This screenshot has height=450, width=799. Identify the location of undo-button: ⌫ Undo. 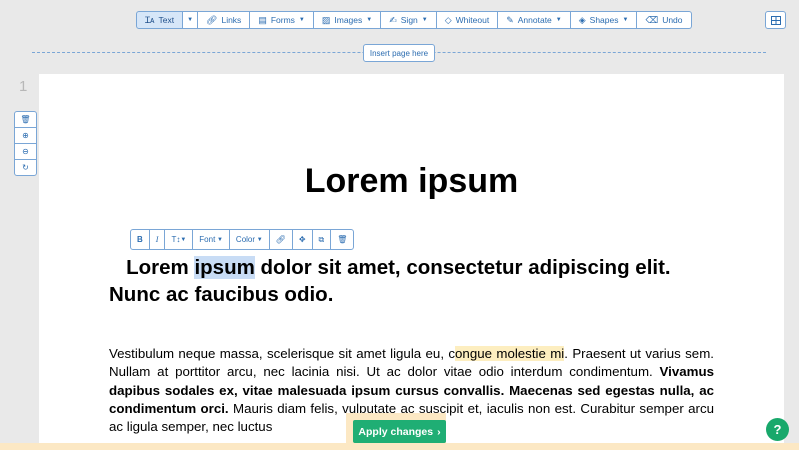
(664, 20).